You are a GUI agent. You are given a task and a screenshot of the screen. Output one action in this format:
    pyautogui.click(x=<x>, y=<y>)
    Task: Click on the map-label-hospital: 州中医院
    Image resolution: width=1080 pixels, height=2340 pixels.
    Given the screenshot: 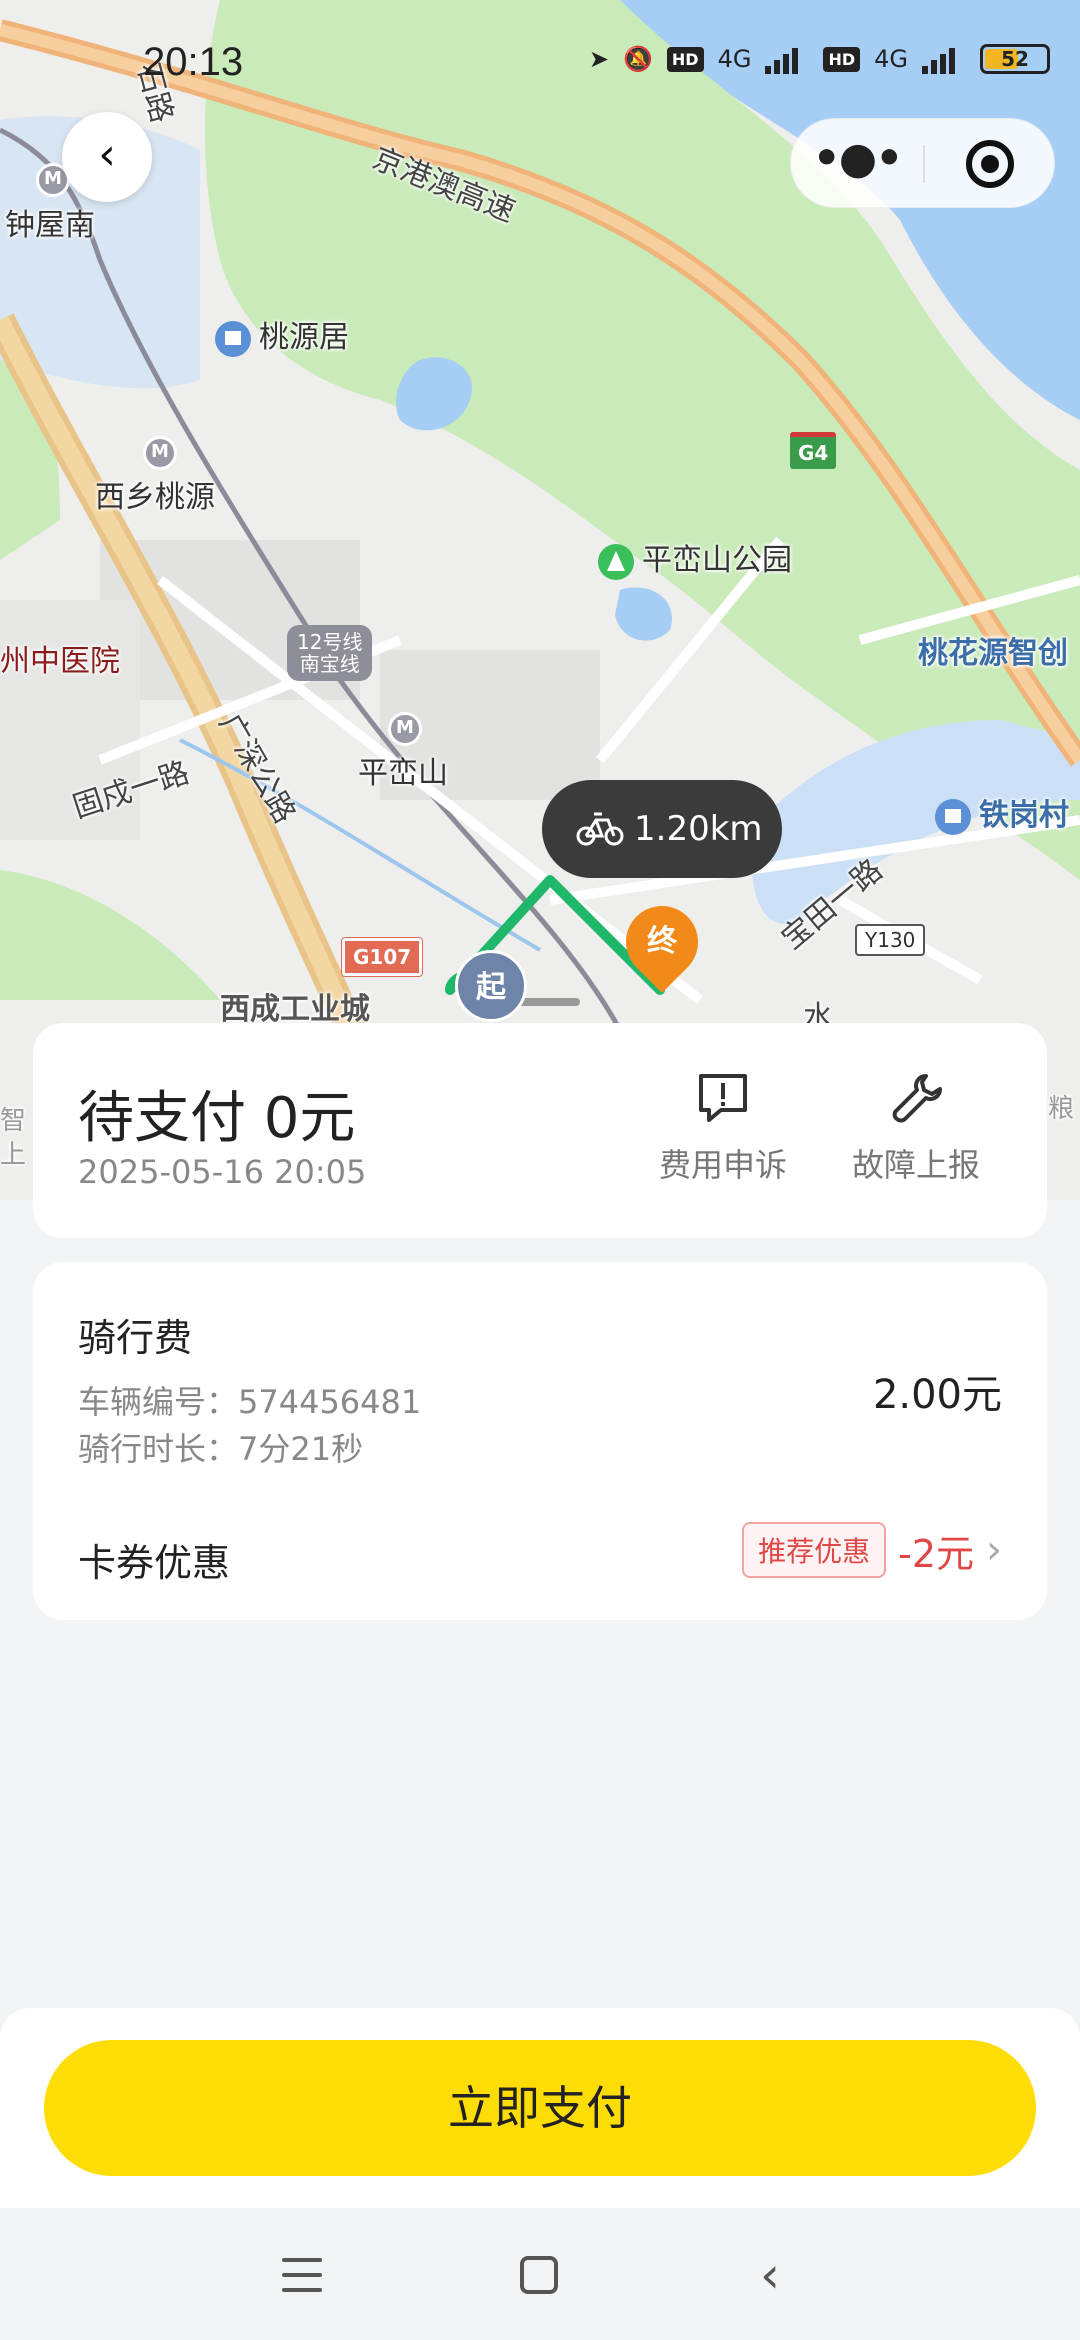 What is the action you would take?
    pyautogui.click(x=60, y=661)
    